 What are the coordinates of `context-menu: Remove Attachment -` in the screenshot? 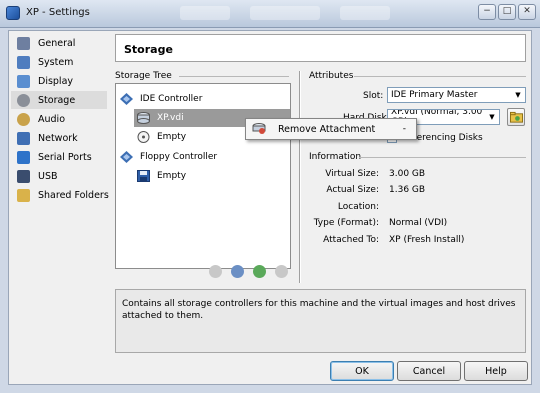 It's located at (331, 129).